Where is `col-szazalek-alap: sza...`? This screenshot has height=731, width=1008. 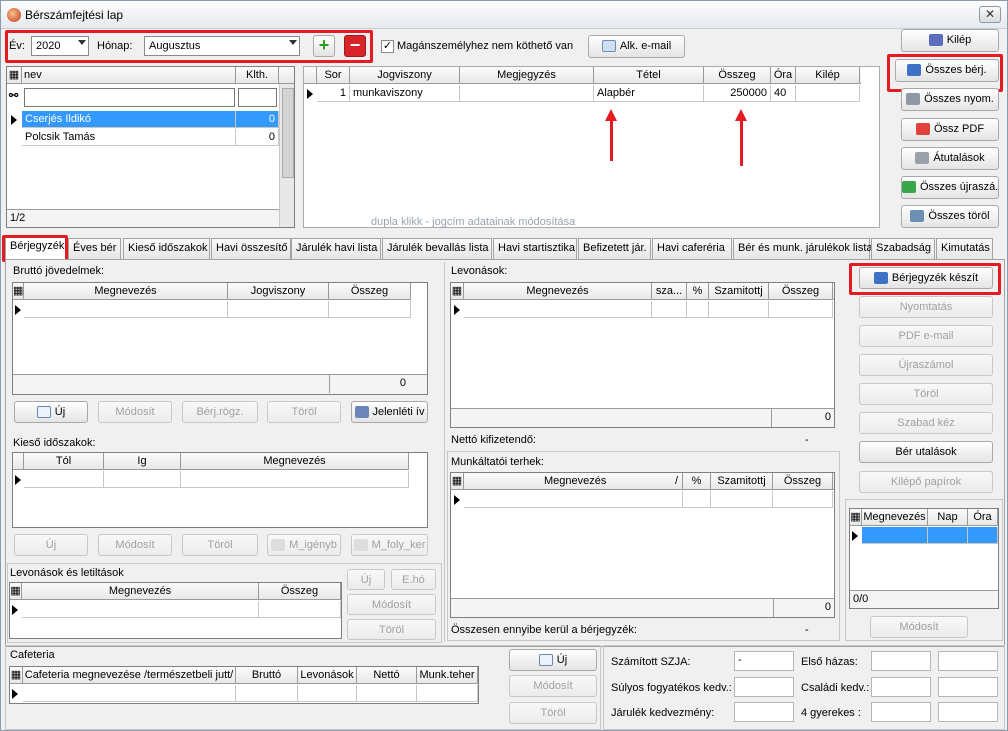 col-szazalek-alap: sza... is located at coordinates (669, 291).